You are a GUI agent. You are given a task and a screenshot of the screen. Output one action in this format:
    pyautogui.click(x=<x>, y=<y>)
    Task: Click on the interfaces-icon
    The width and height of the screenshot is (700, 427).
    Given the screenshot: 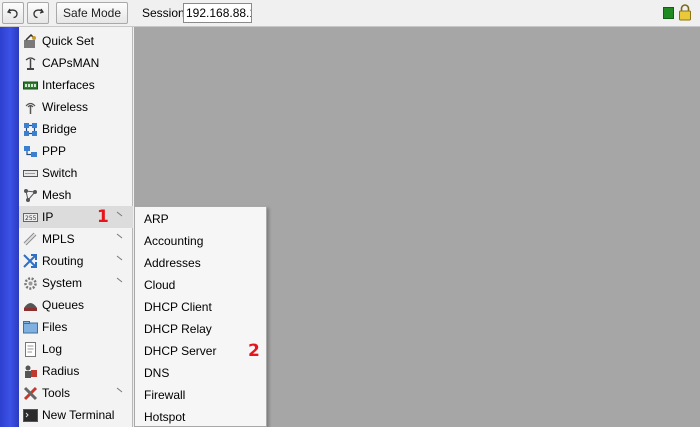 What is the action you would take?
    pyautogui.click(x=30, y=85)
    